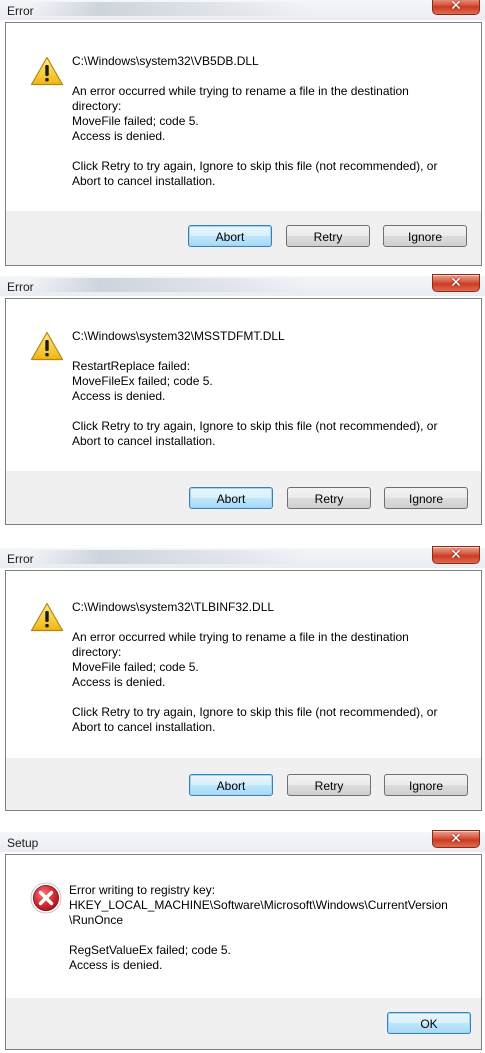 The image size is (485, 1053). I want to click on file-path: C:\Windows\system32\TLBINF32.DLL, so click(173, 607).